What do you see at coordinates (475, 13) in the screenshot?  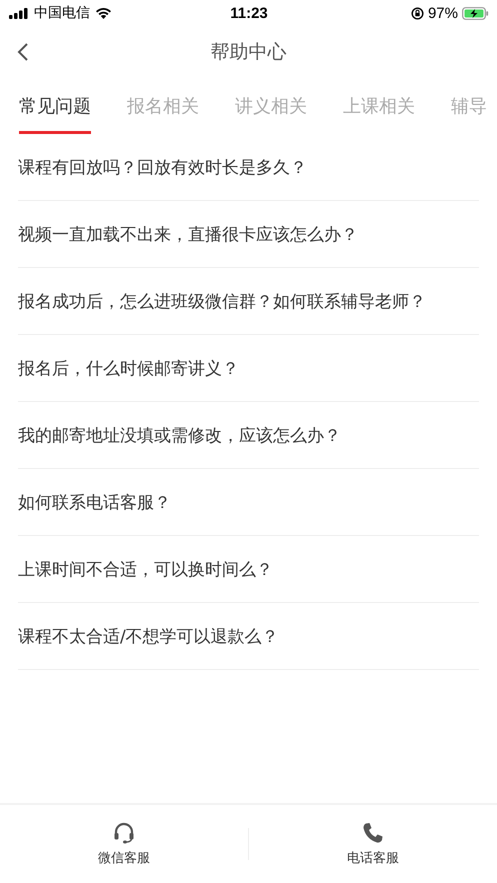 I see `battery-charging-icon` at bounding box center [475, 13].